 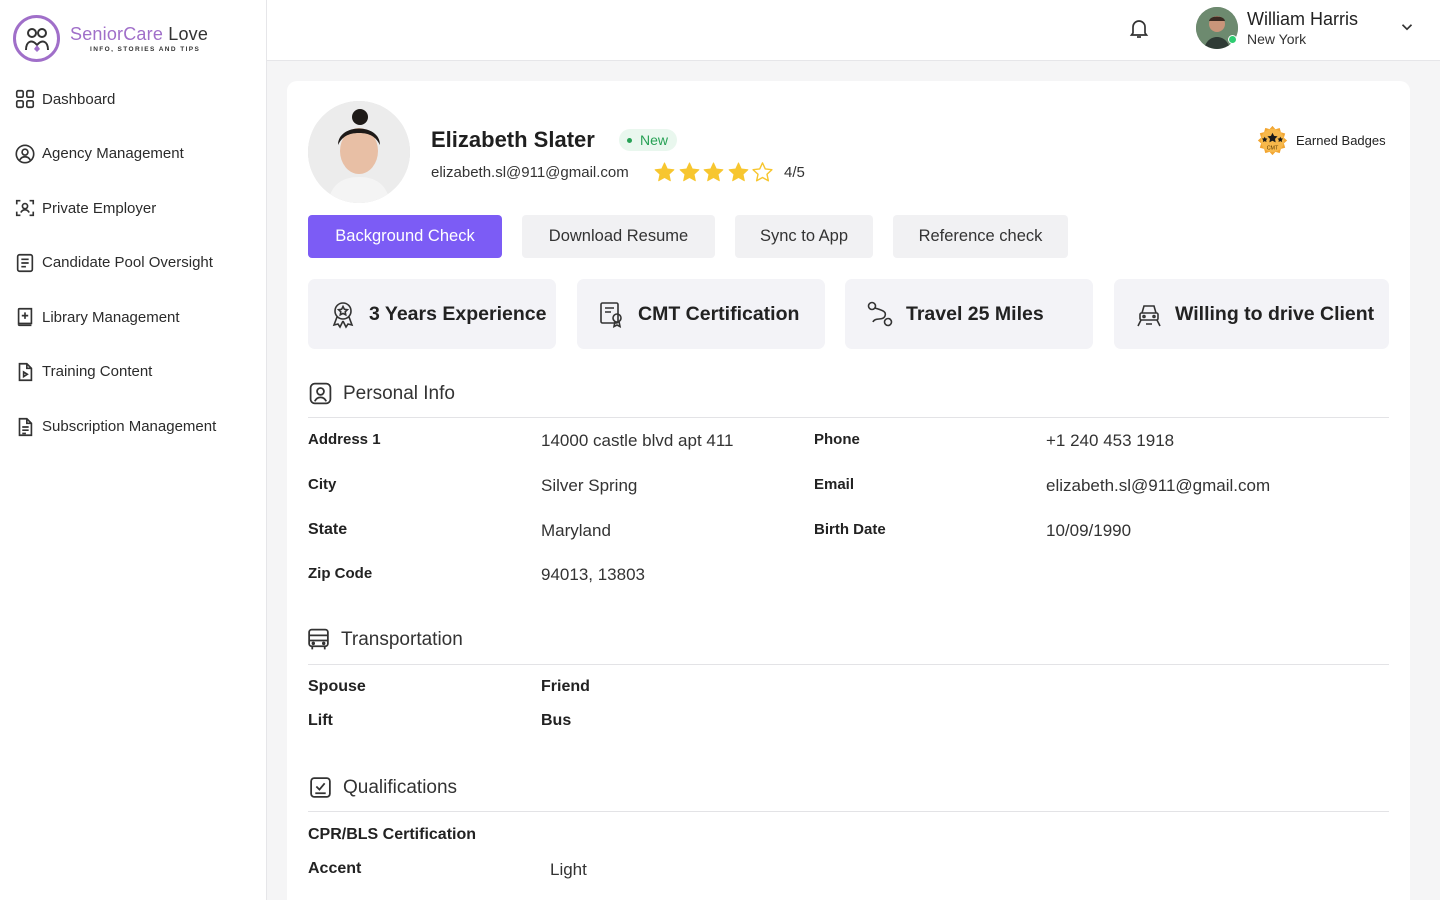 What do you see at coordinates (340, 573) in the screenshot?
I see `zip-code-label: Zip Code` at bounding box center [340, 573].